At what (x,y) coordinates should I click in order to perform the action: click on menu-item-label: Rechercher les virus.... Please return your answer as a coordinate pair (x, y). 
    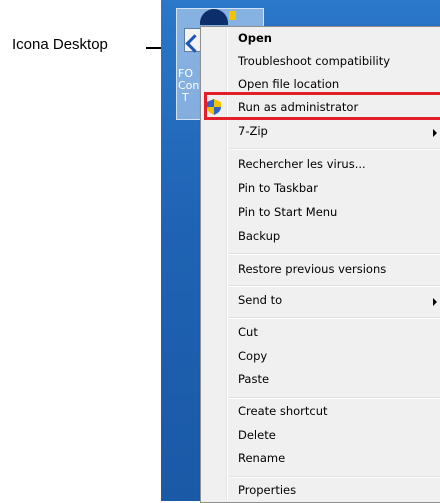
    Looking at the image, I should click on (302, 164).